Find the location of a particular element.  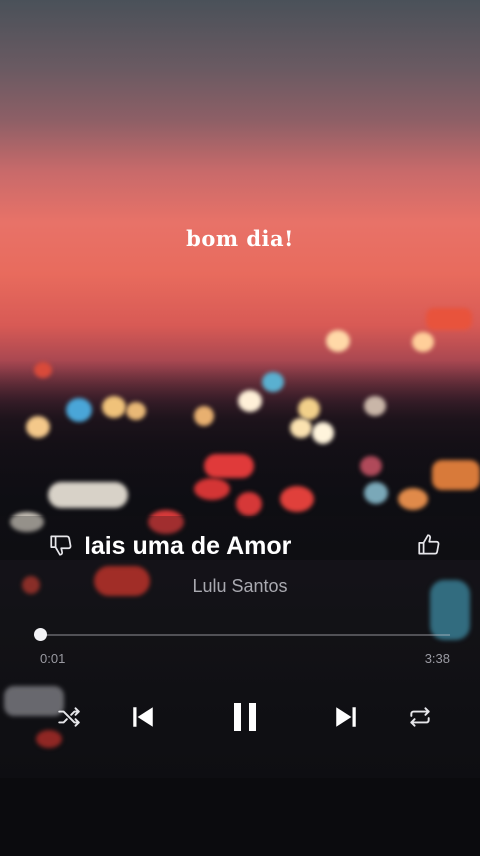

shuffle-icon is located at coordinates (69, 717).